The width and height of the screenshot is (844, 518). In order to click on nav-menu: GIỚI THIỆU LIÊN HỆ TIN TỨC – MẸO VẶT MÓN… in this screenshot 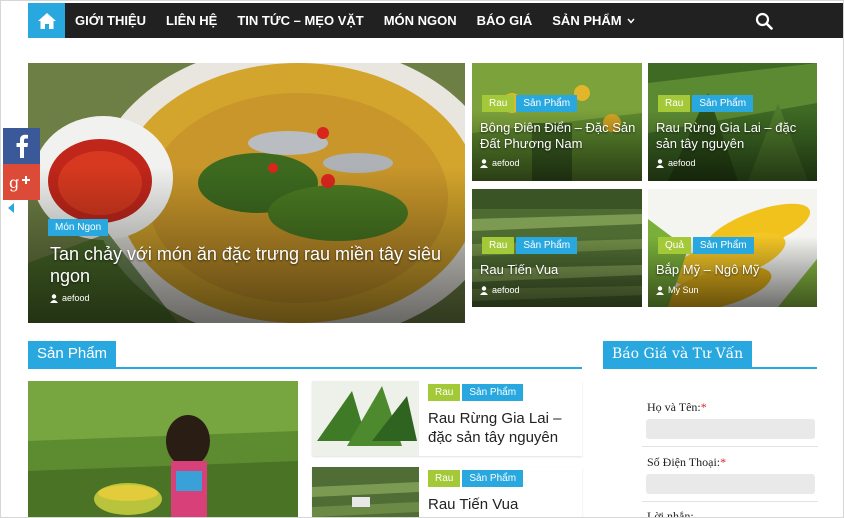, I will do `click(355, 20)`.